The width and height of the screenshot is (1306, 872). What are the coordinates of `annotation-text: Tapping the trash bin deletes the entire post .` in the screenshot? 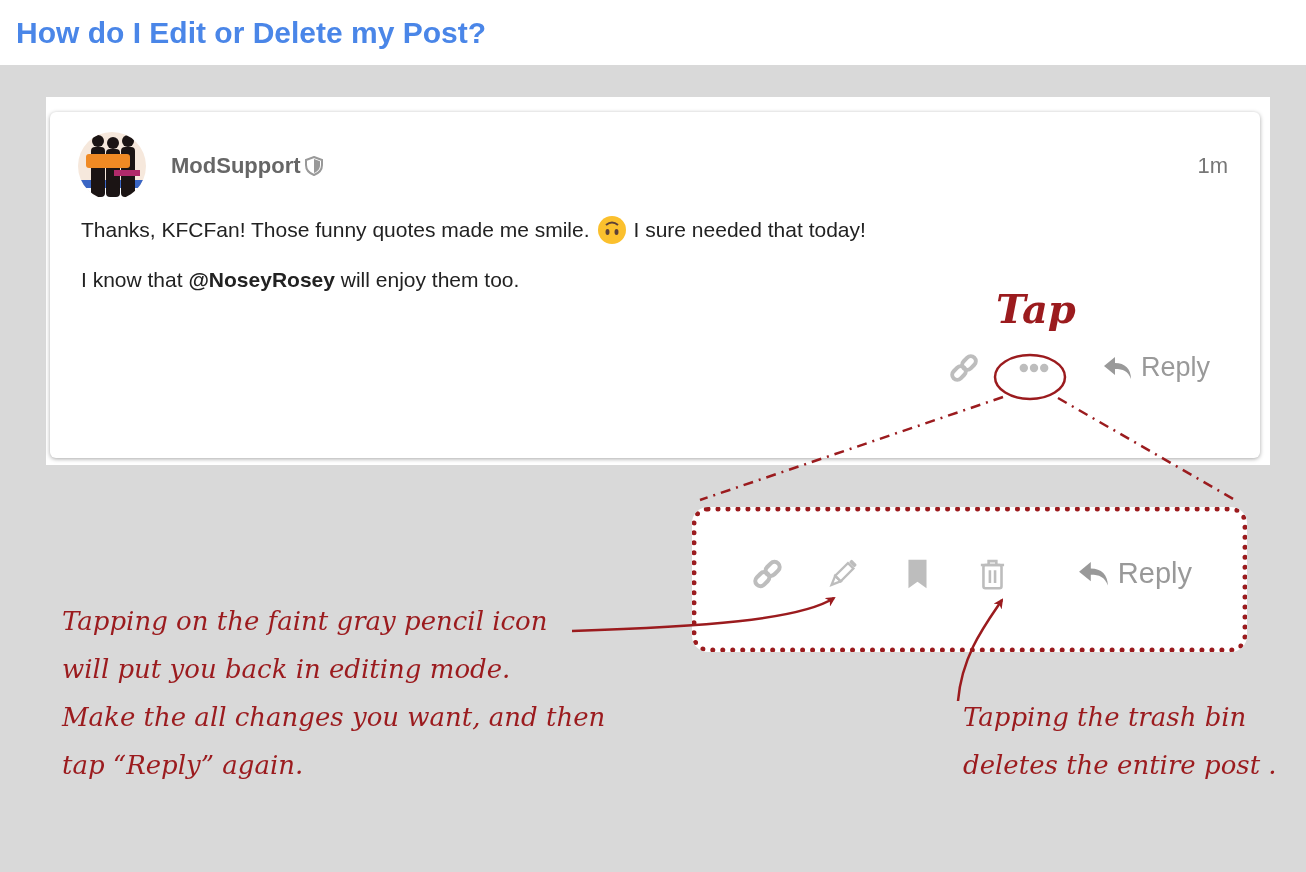 It's located at (1120, 741).